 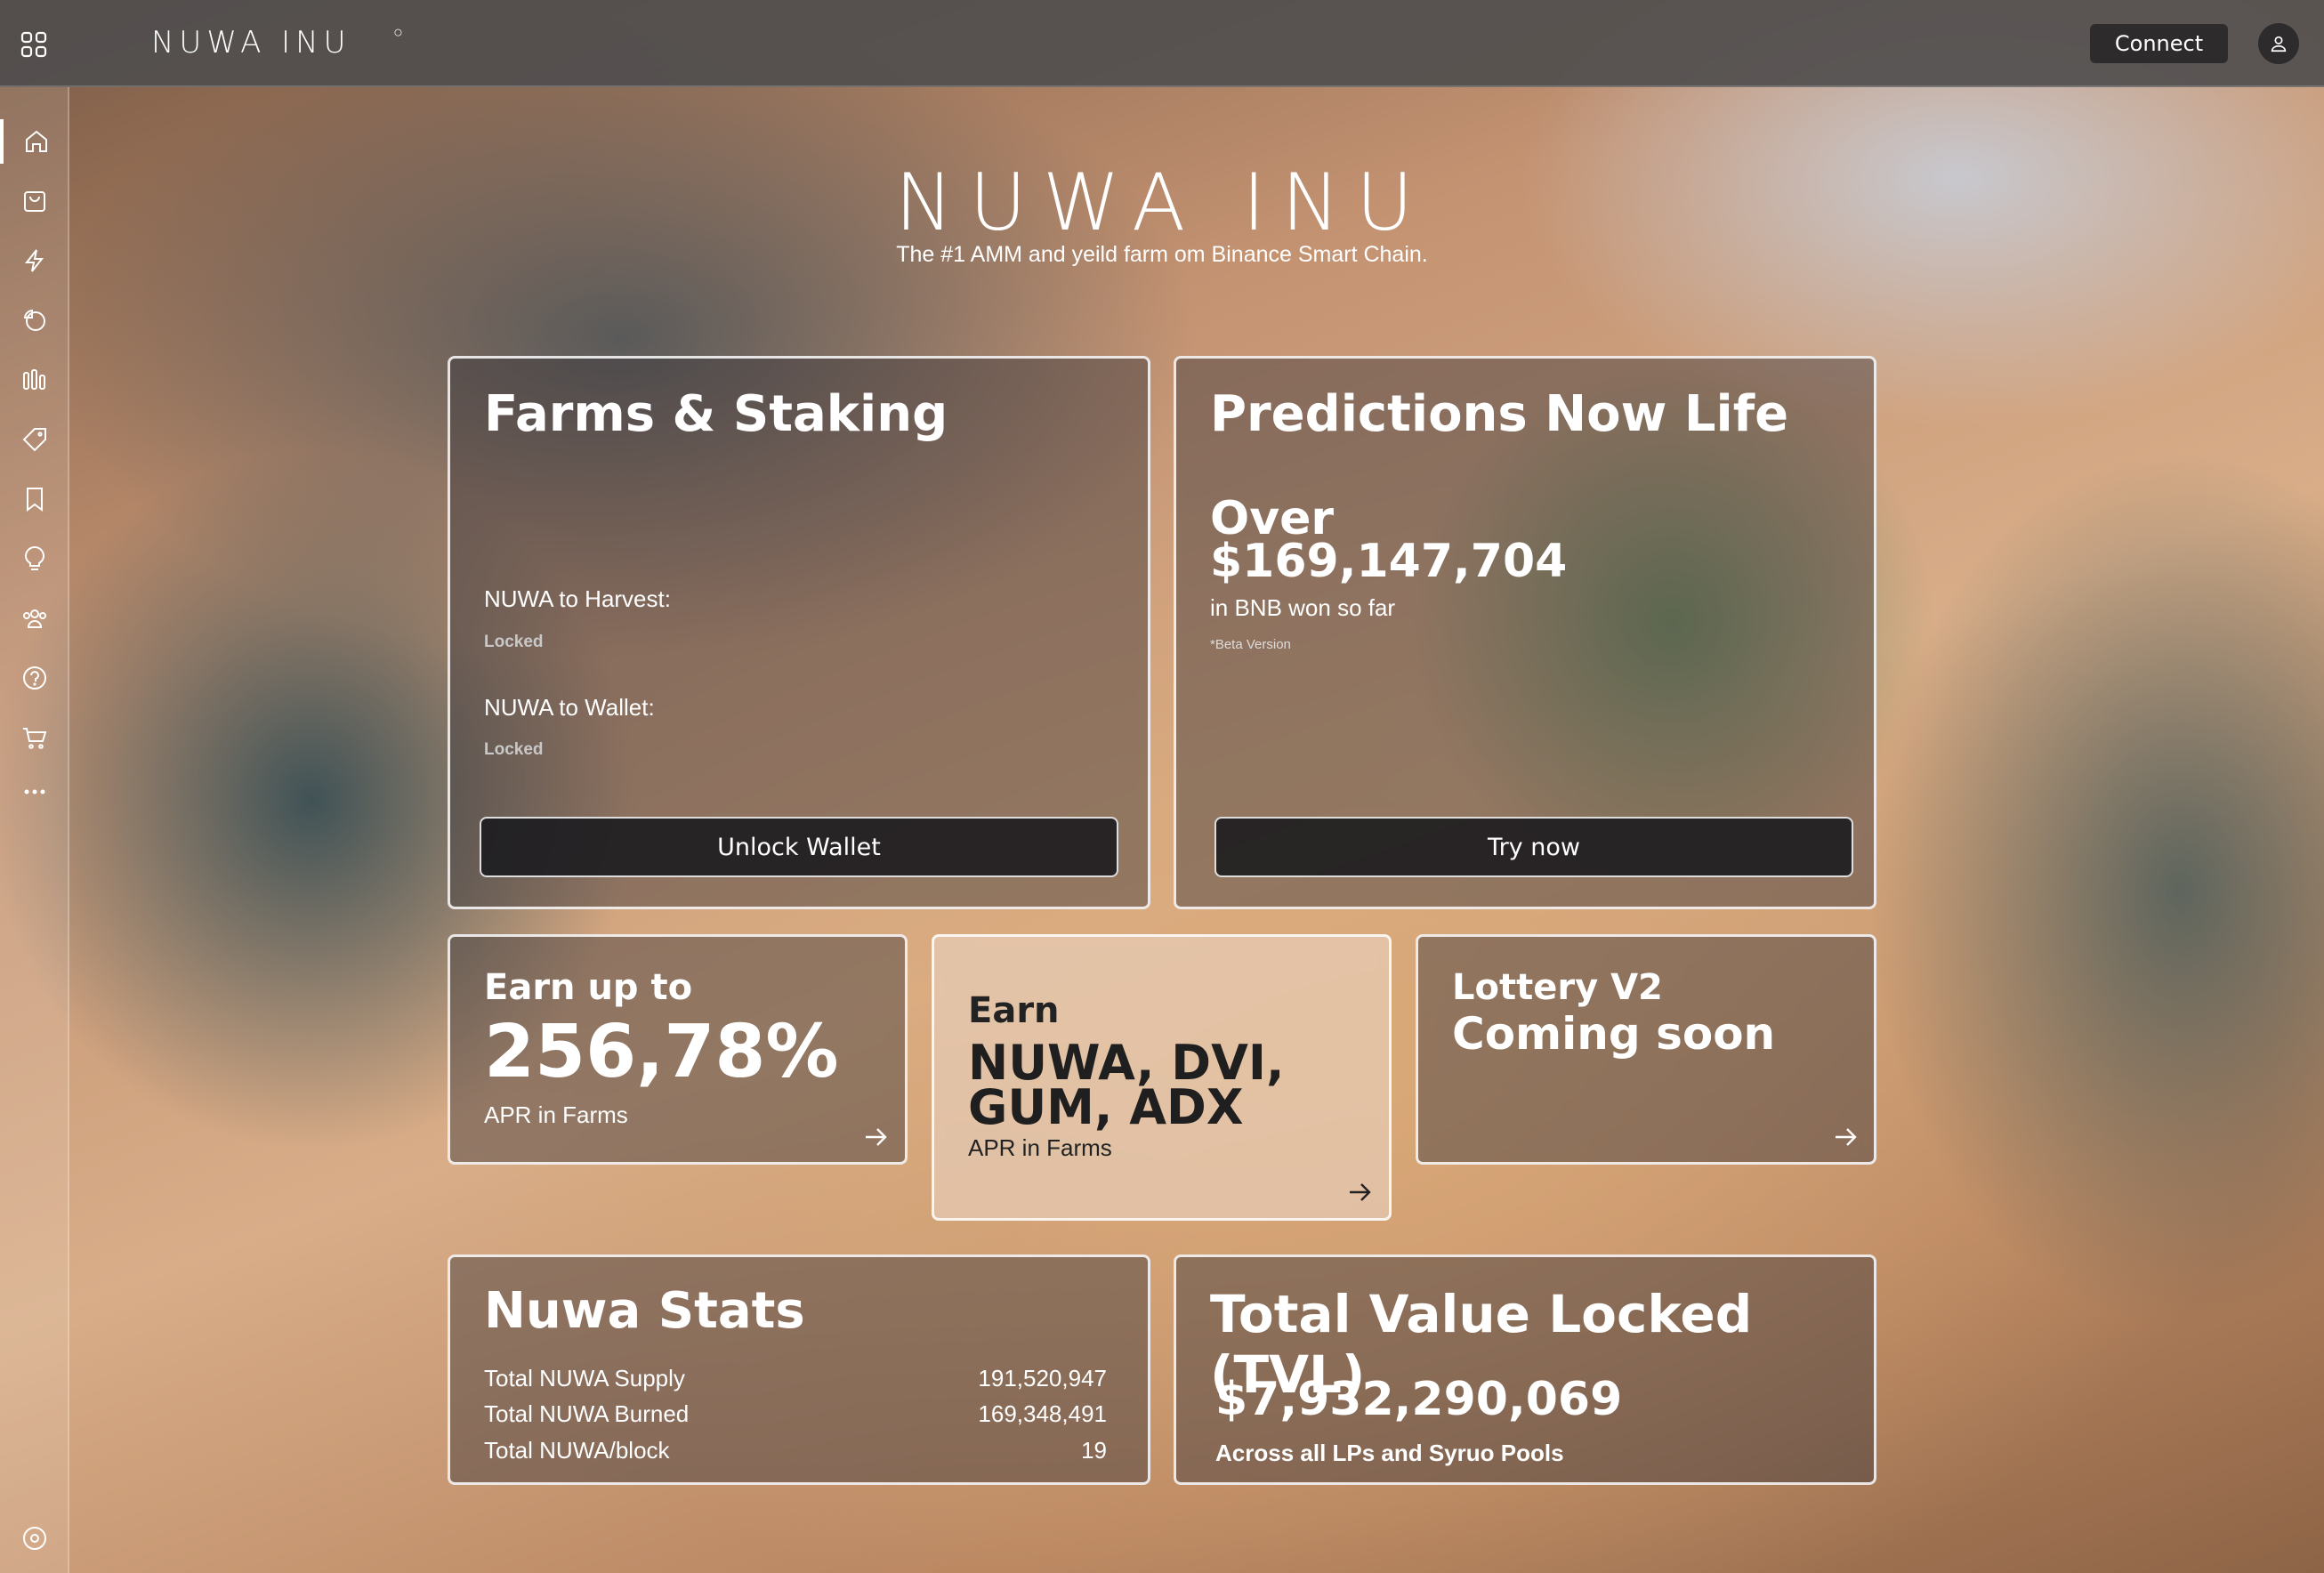 I want to click on logo-mark-icon: ○, so click(x=398, y=32).